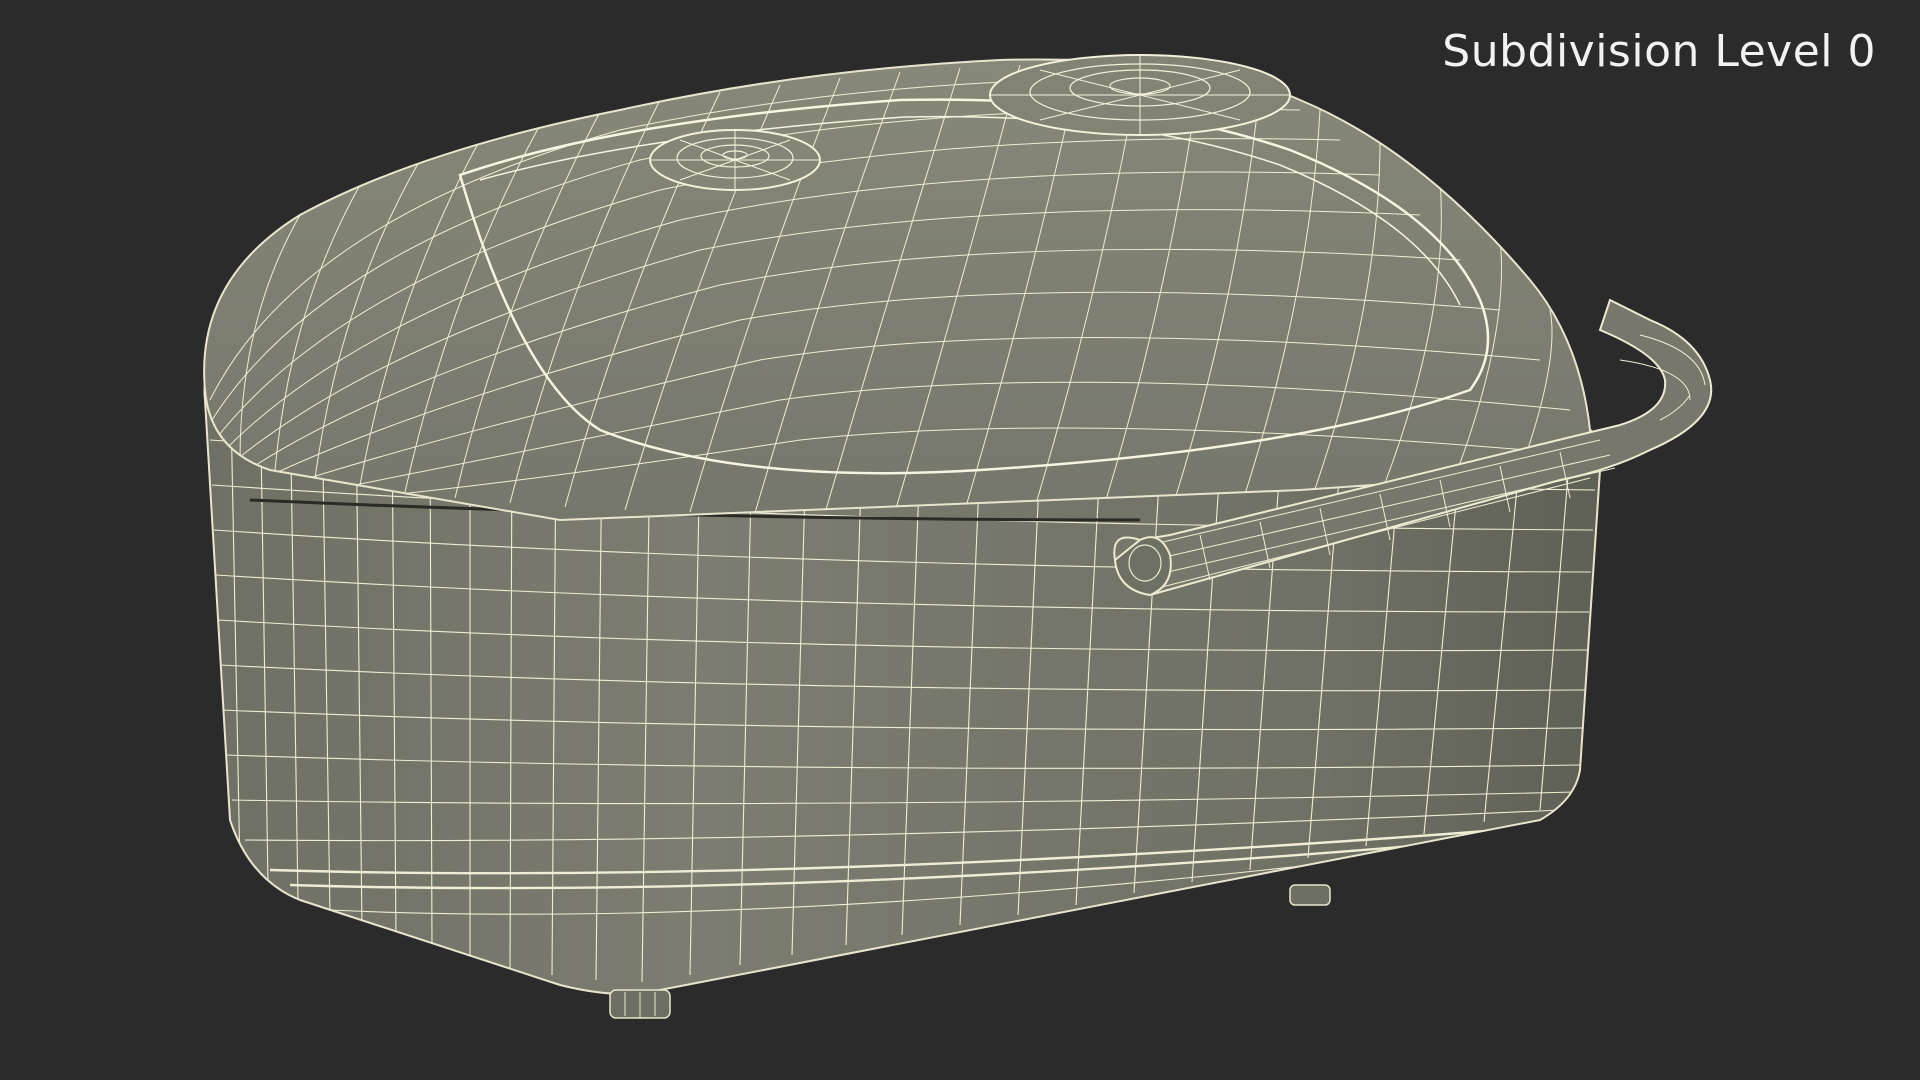 Image resolution: width=1920 pixels, height=1080 pixels. I want to click on cooker-foot-rear, so click(1310, 895).